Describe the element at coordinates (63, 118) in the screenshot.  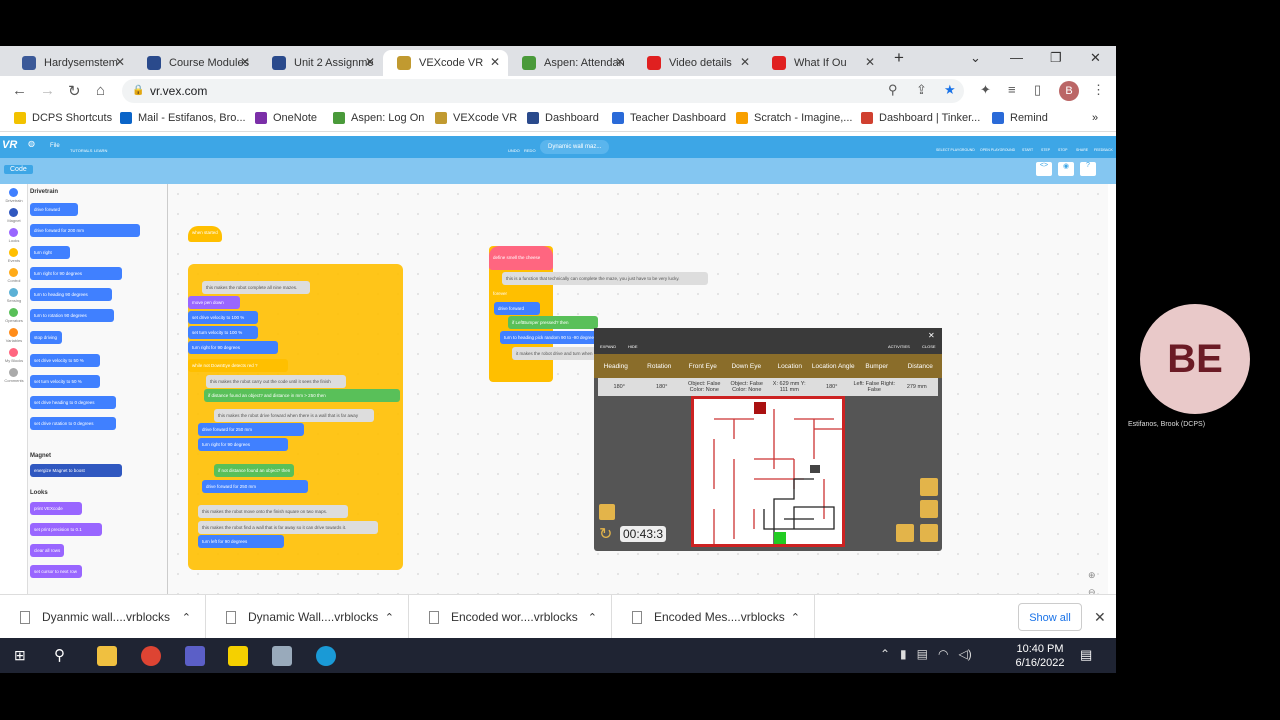
I see `bookmark-dcps: DCPS Shortcuts` at that location.